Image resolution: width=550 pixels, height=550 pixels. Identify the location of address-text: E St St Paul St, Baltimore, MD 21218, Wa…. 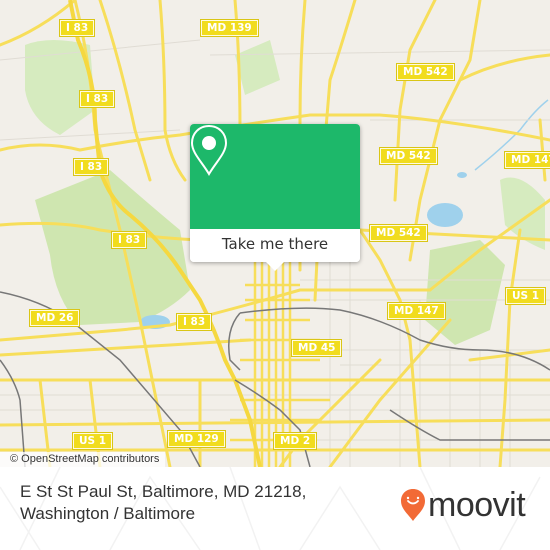
(163, 502).